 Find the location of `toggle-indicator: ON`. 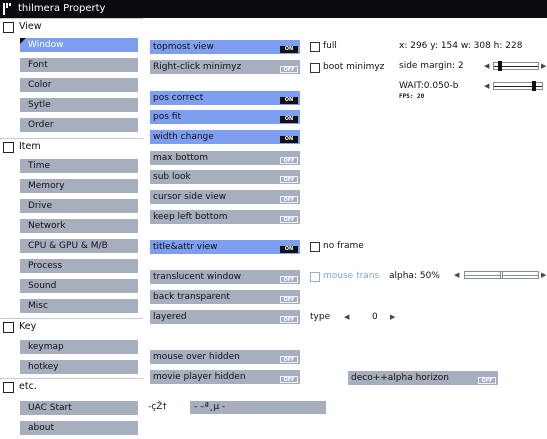

toggle-indicator: ON is located at coordinates (289, 139).